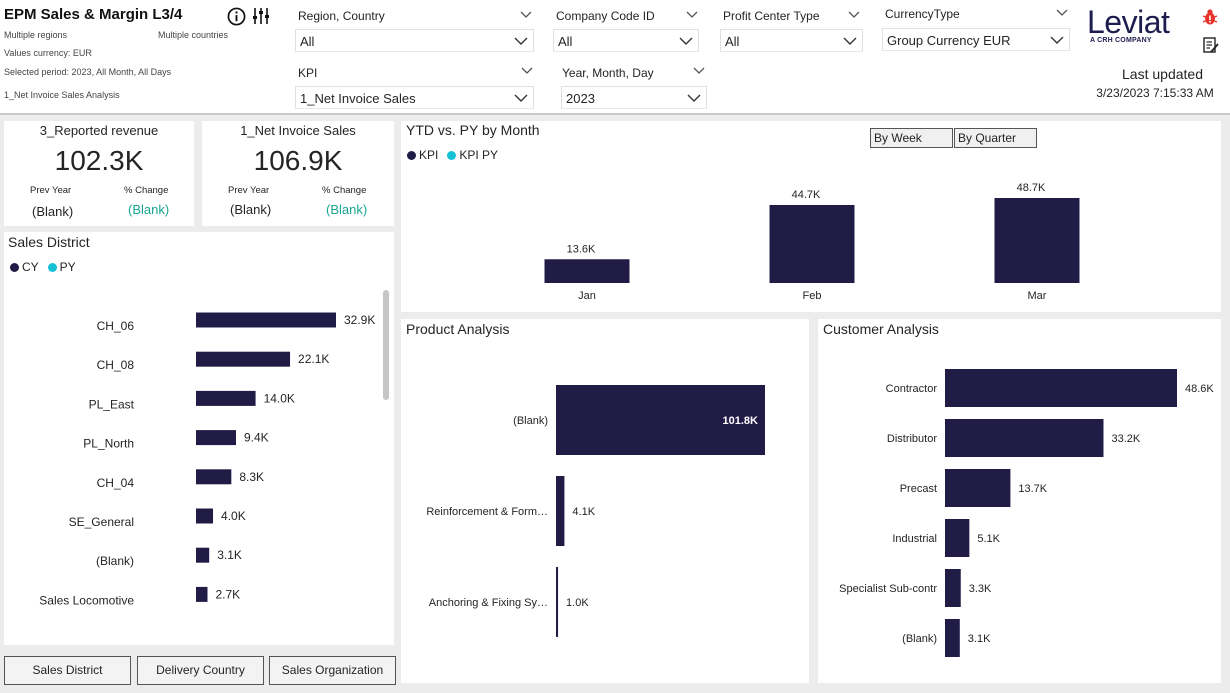 The image size is (1230, 693). I want to click on report-title: EPM Sales & Margin L3/4, so click(93, 14).